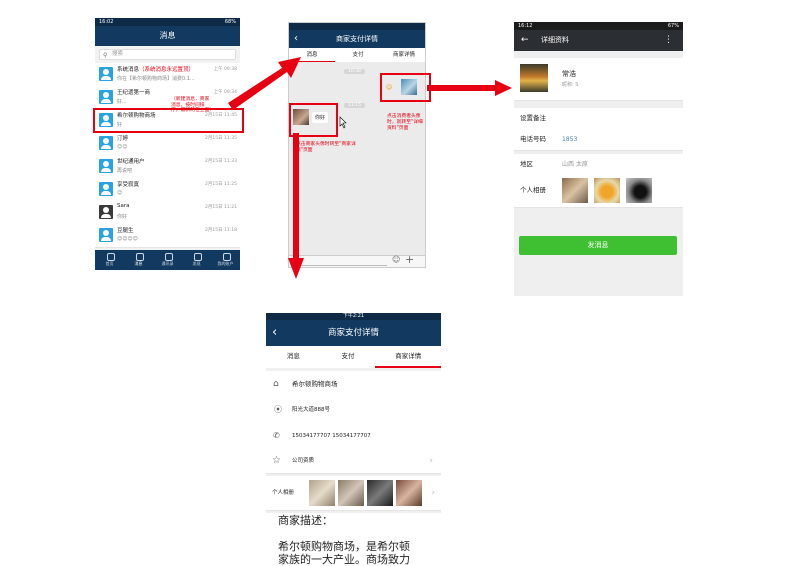  Describe the element at coordinates (343, 122) in the screenshot. I see `cursor-icon` at that location.